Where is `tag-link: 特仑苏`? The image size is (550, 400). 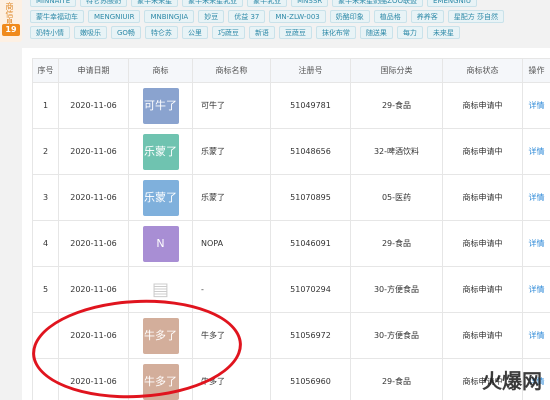
tag-link: 特仑苏 is located at coordinates (161, 32).